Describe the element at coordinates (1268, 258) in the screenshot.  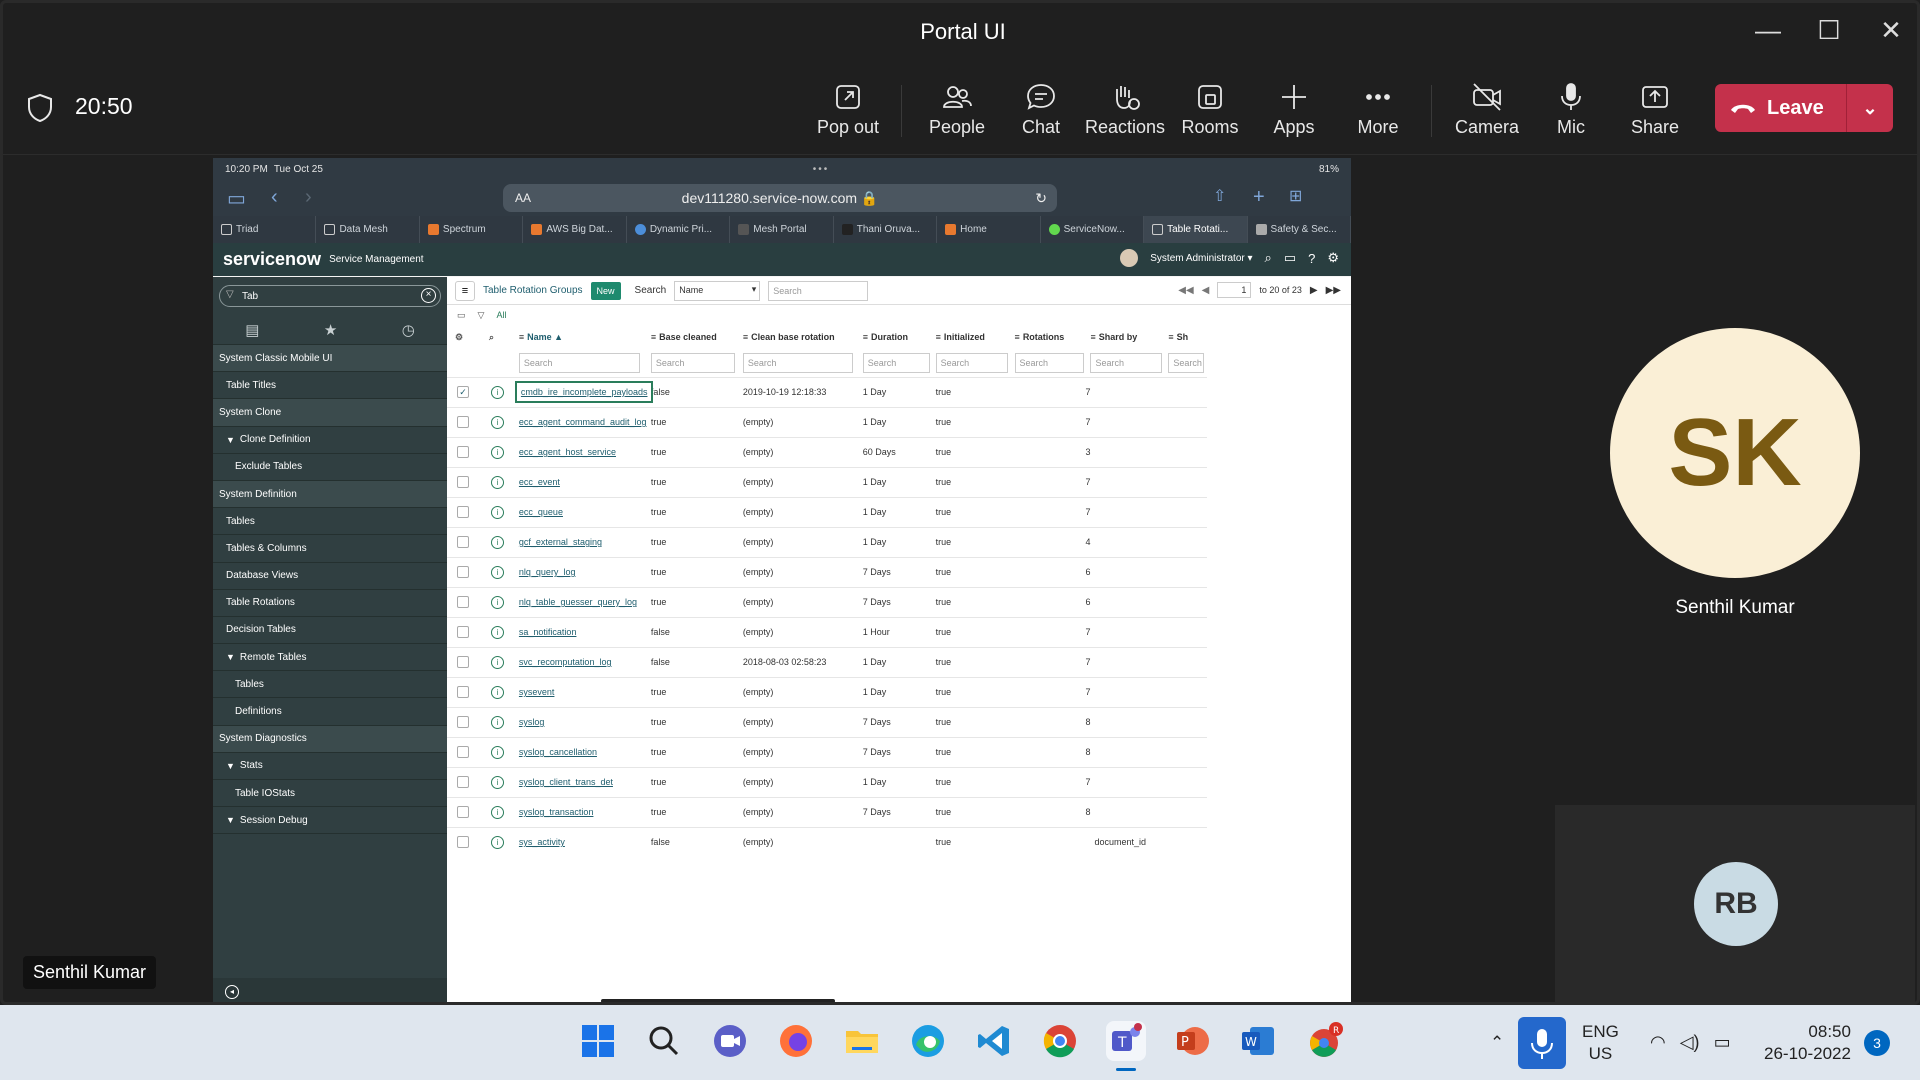
I see `global-search-icon: ⌕` at that location.